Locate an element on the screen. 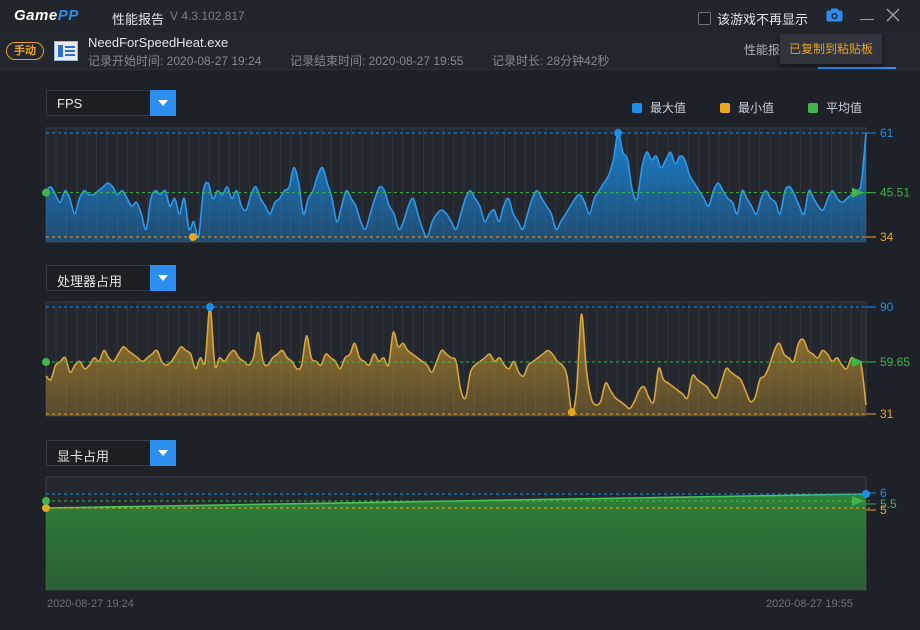 The width and height of the screenshot is (920, 630). gpu-min-label: 5 is located at coordinates (883, 510).